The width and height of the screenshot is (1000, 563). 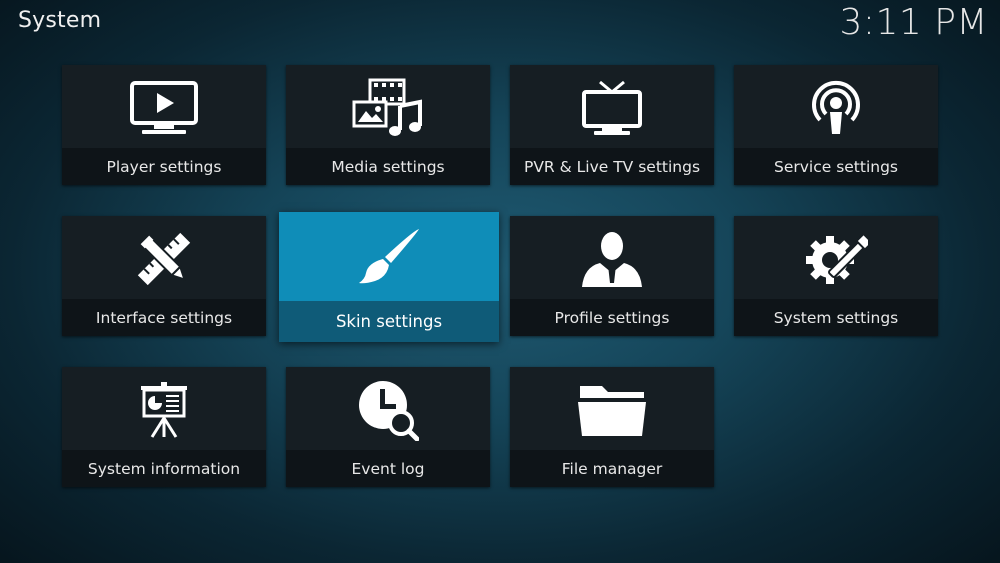 I want to click on gear-wrench-icon, so click(x=836, y=259).